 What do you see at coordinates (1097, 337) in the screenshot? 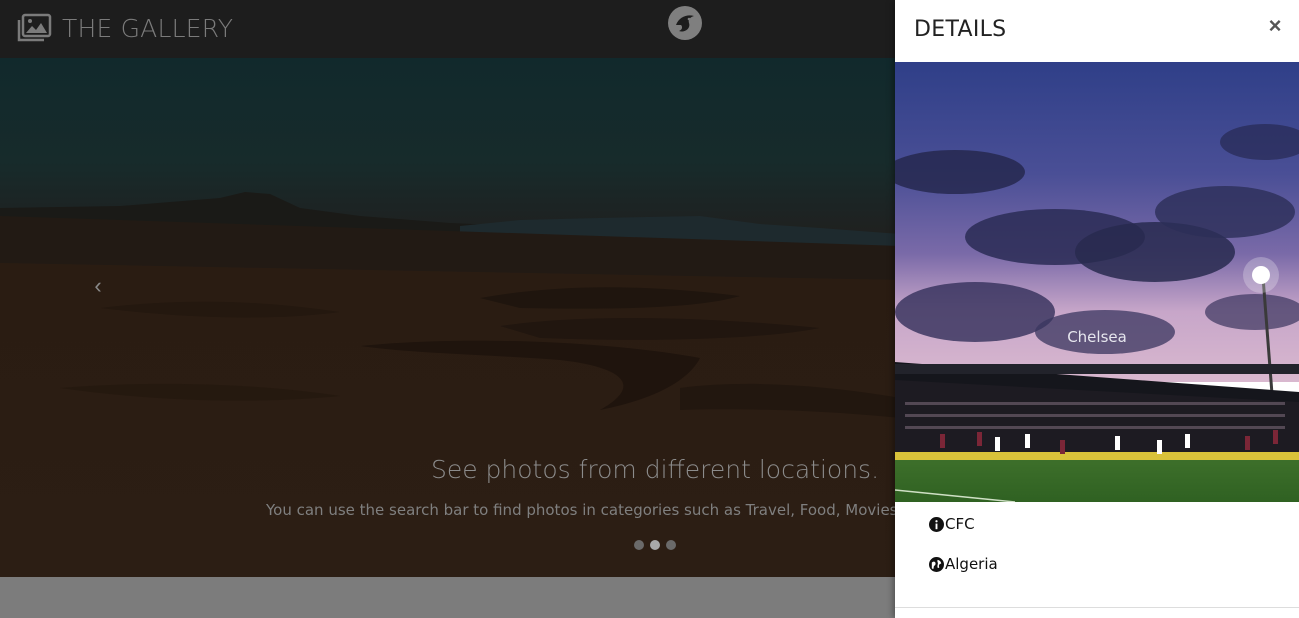
I see `photo-caption: Chelsea` at bounding box center [1097, 337].